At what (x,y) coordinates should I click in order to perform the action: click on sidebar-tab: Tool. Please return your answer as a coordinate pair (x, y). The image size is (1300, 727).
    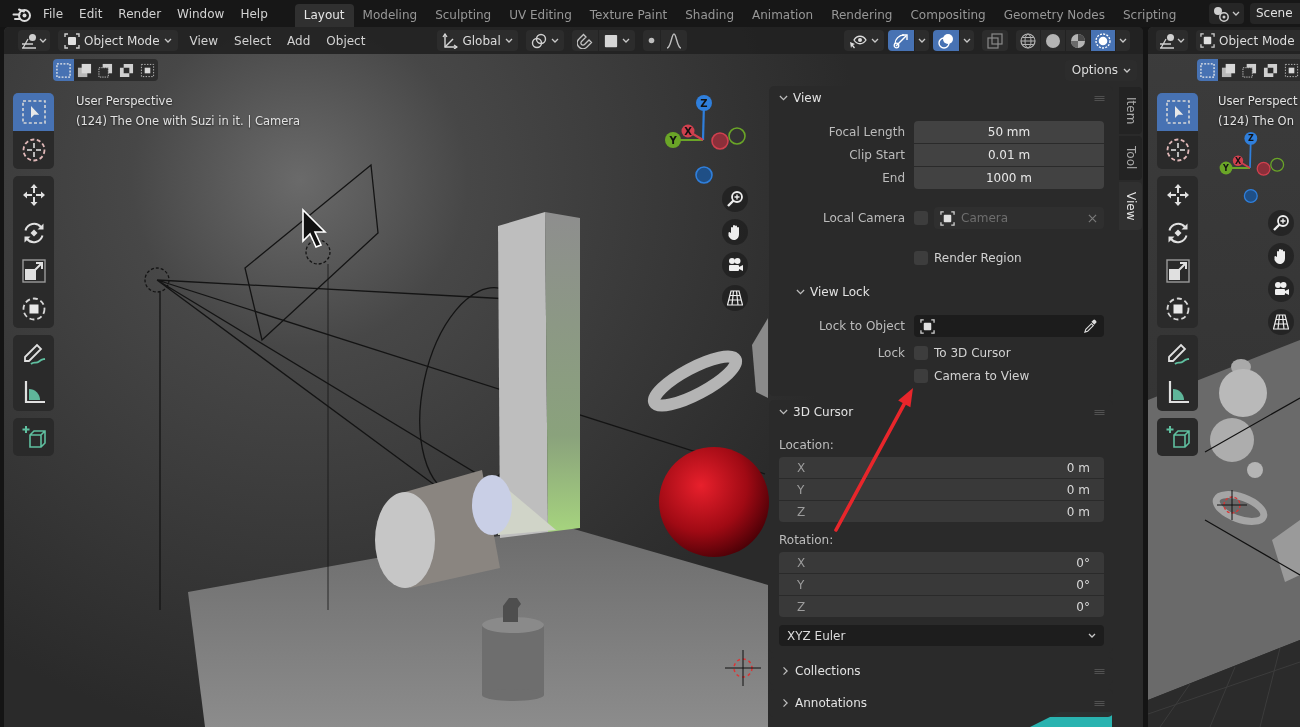
    Looking at the image, I should click on (1130, 158).